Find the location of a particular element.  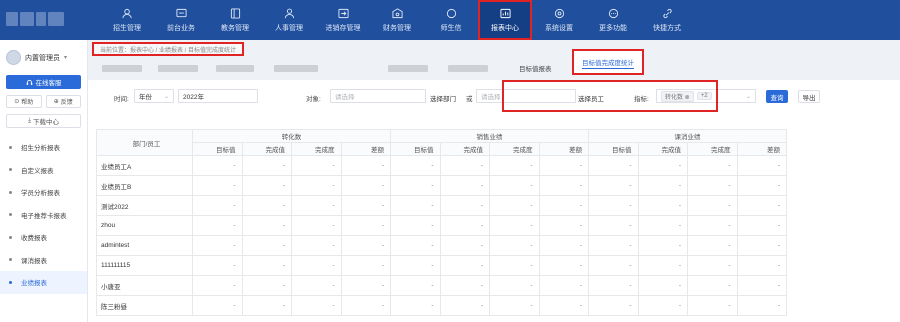

nav-item-report: 报表中心 is located at coordinates (505, 20).